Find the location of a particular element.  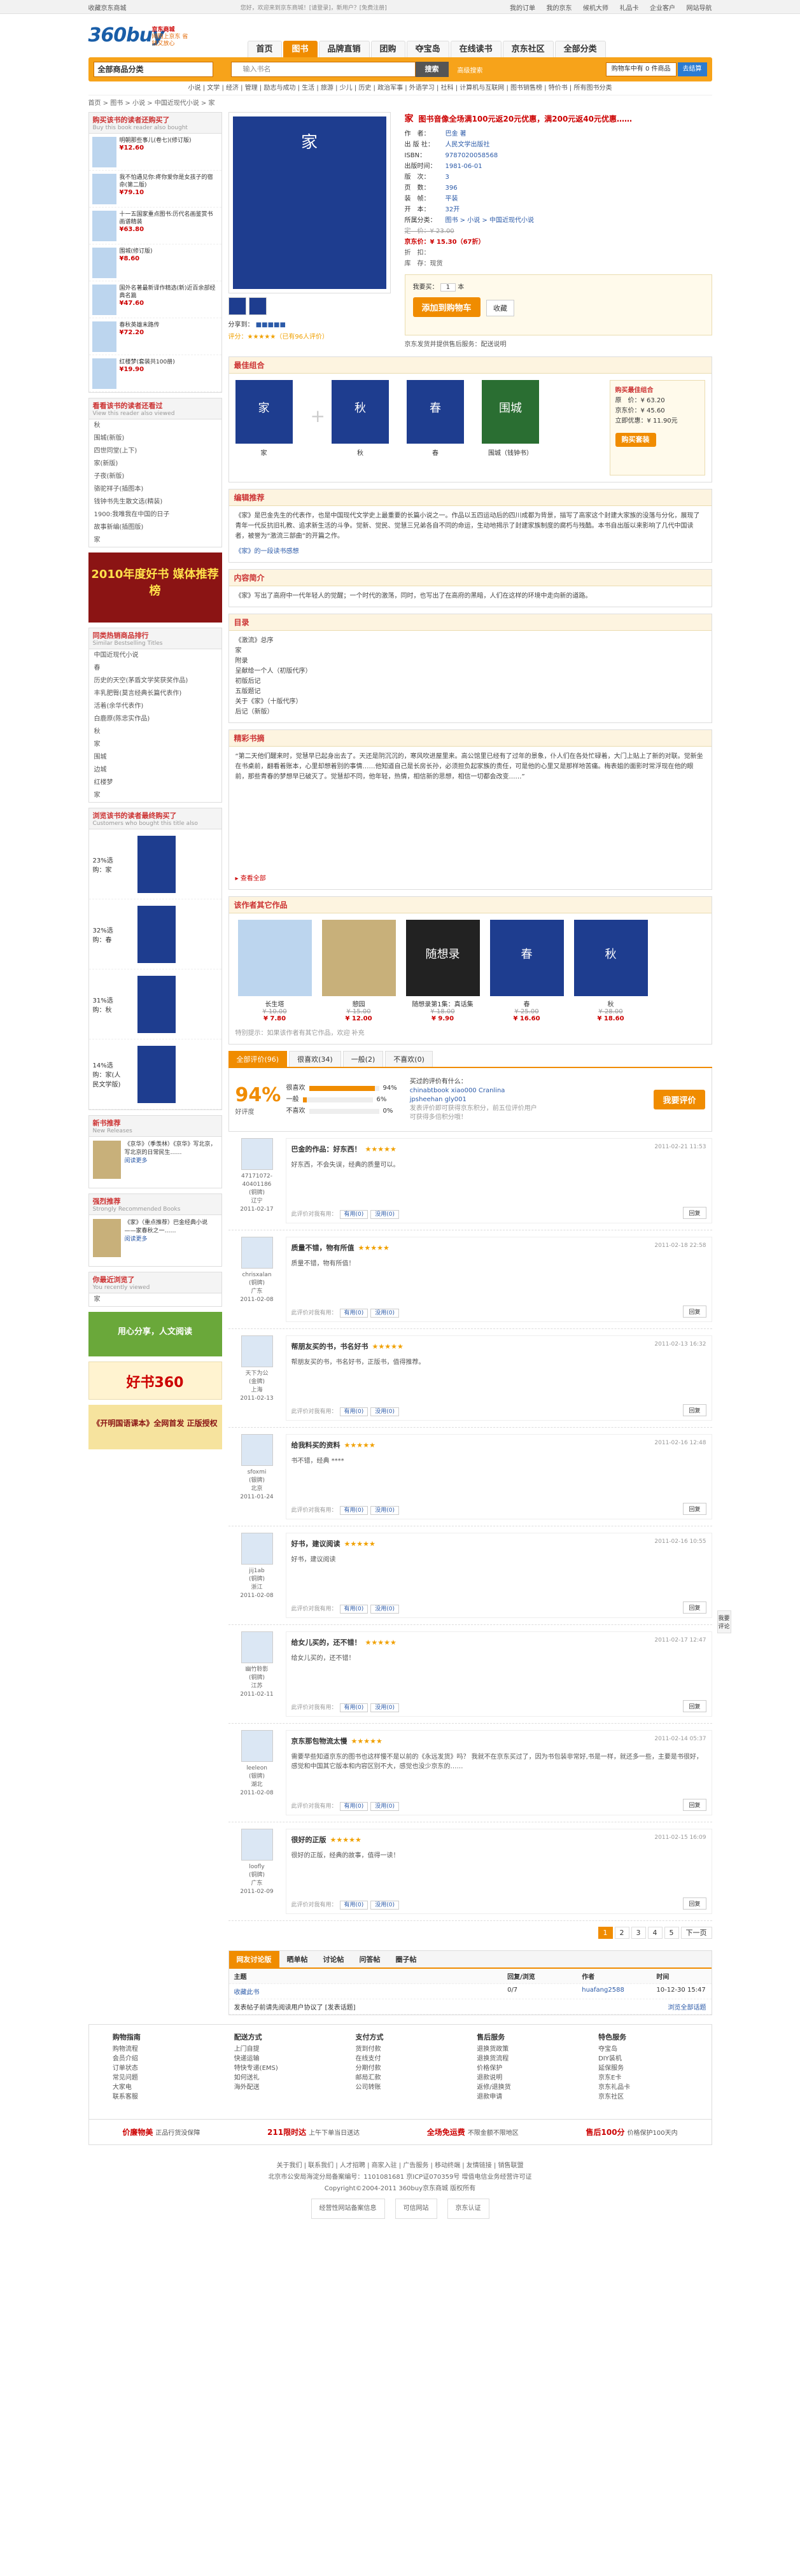

related-name: 憩园 is located at coordinates (359, 1004).